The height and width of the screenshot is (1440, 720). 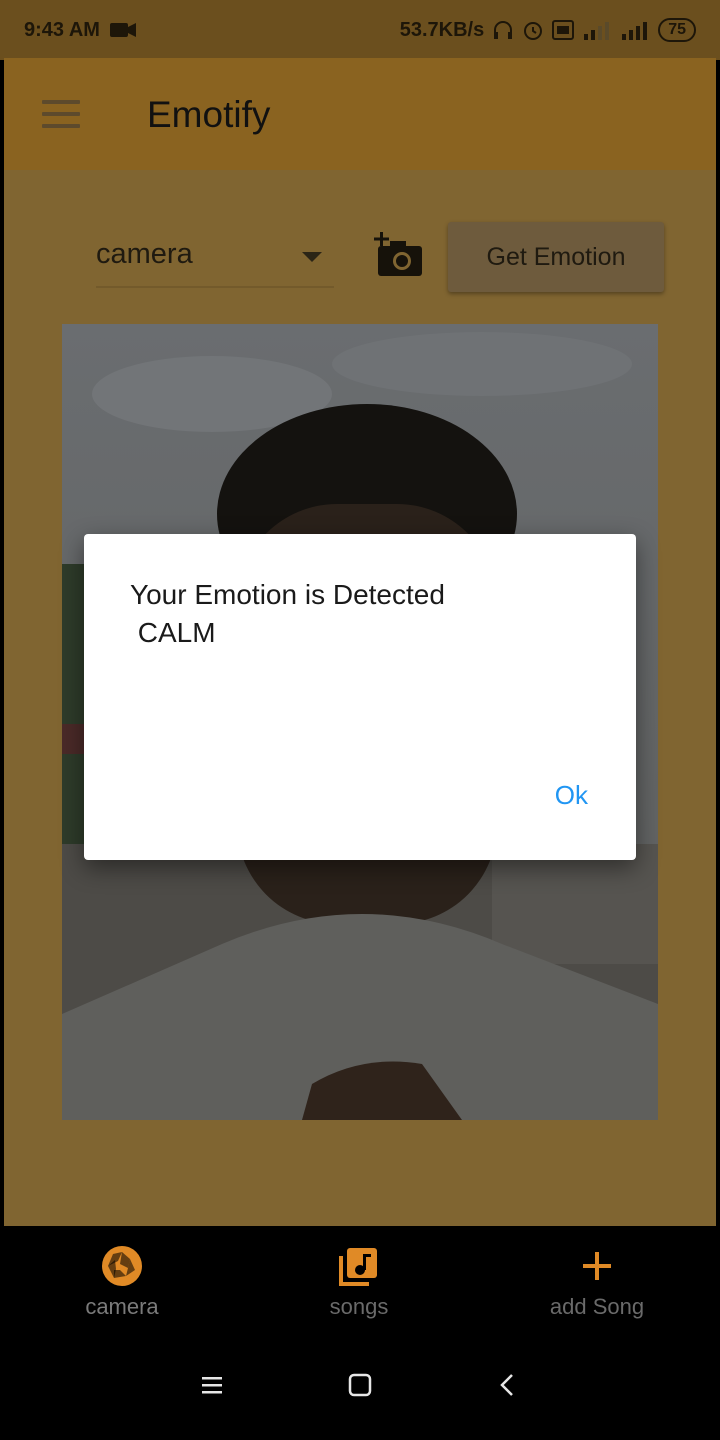 What do you see at coordinates (122, 30) in the screenshot?
I see `video-recording-icon` at bounding box center [122, 30].